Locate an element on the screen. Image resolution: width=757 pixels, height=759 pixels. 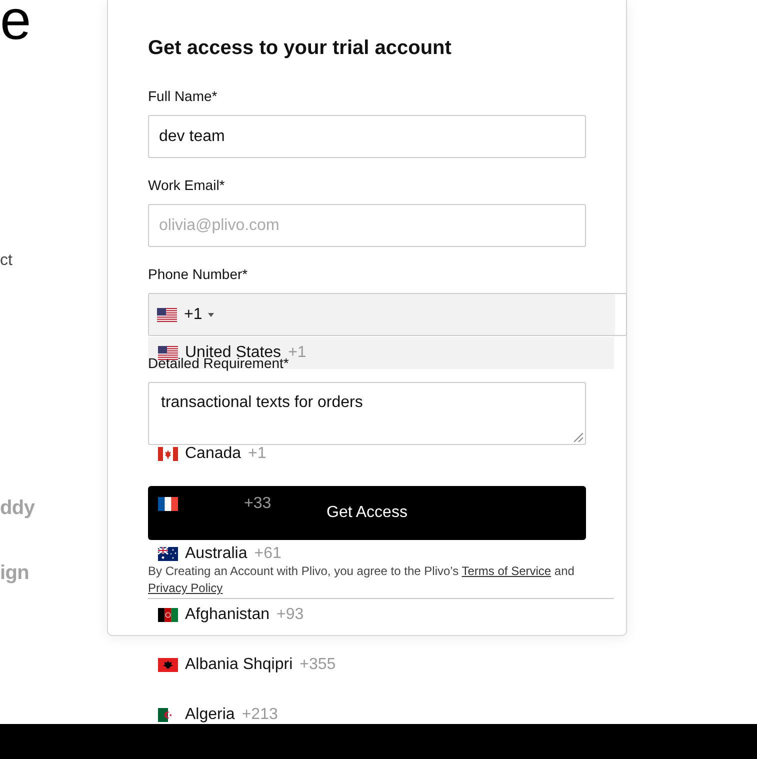
text-input: dev team is located at coordinates (367, 136).